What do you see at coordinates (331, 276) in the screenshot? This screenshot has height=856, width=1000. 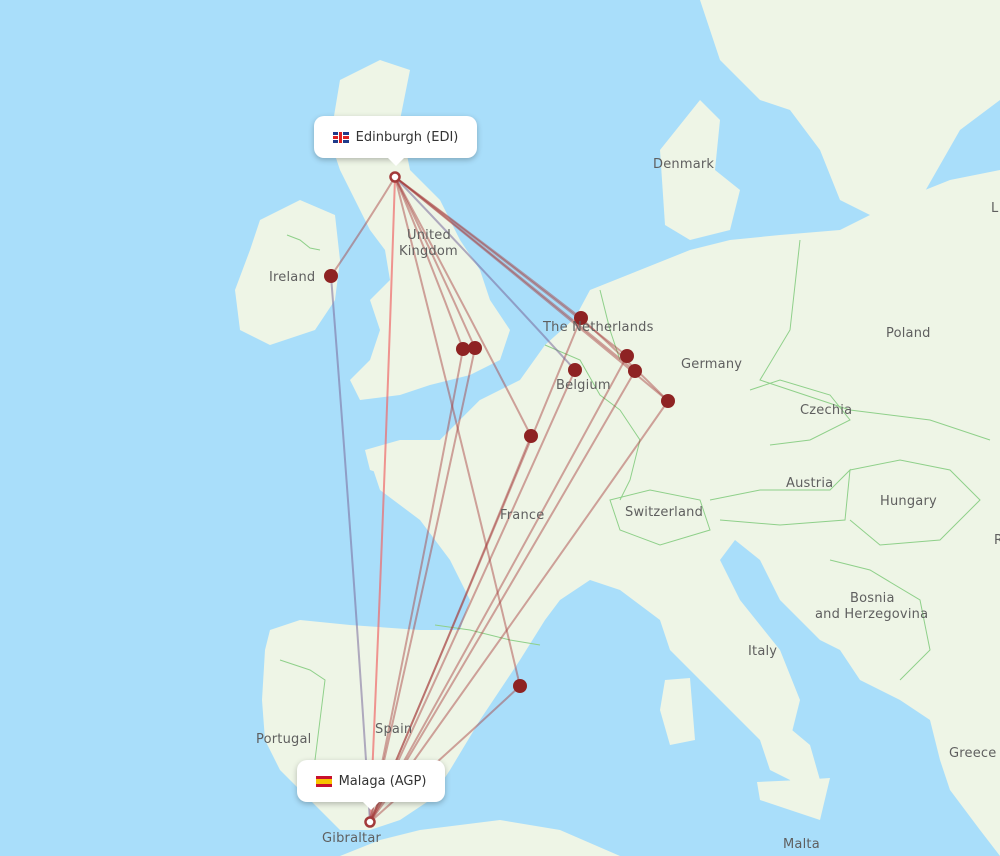 I see `stopover-dot-dublin` at bounding box center [331, 276].